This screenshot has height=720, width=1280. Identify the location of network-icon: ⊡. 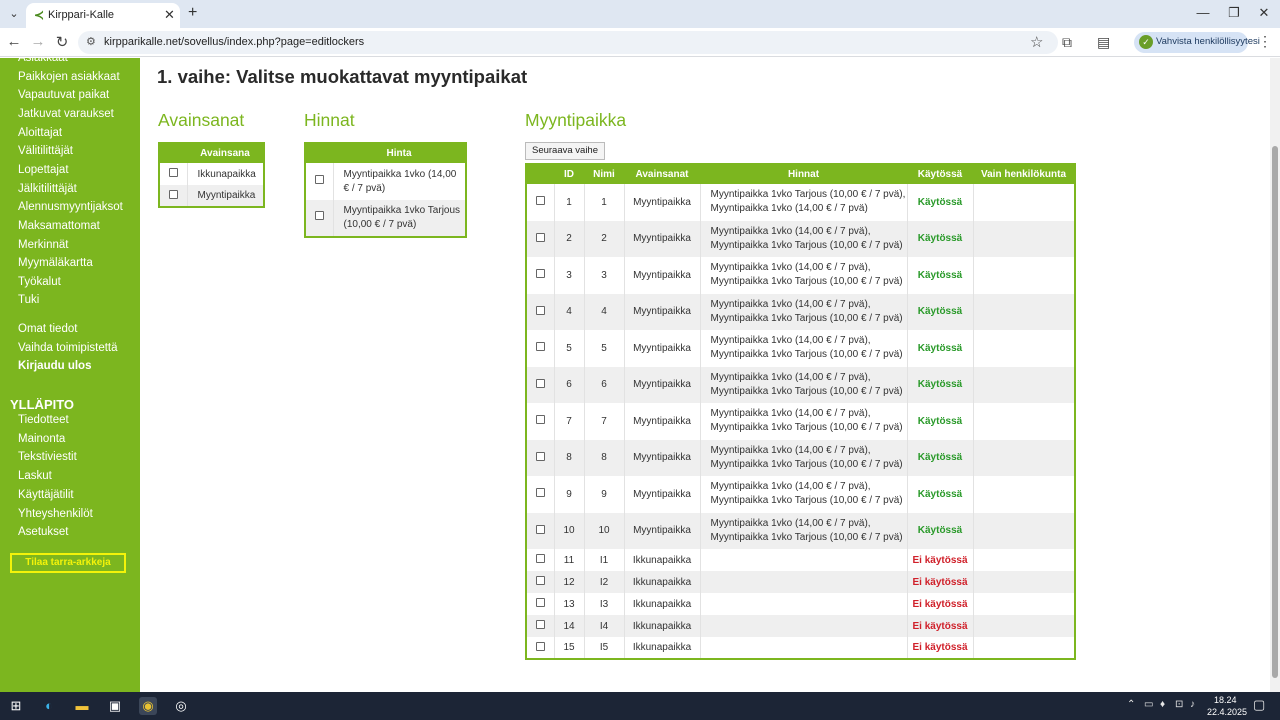
(1179, 704).